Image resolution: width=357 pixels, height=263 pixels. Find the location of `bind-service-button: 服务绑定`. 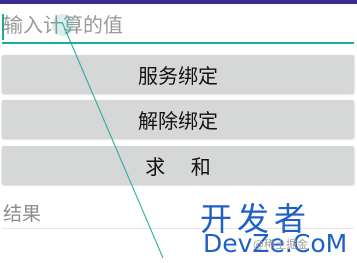

bind-service-button: 服务绑定 is located at coordinates (178, 74).